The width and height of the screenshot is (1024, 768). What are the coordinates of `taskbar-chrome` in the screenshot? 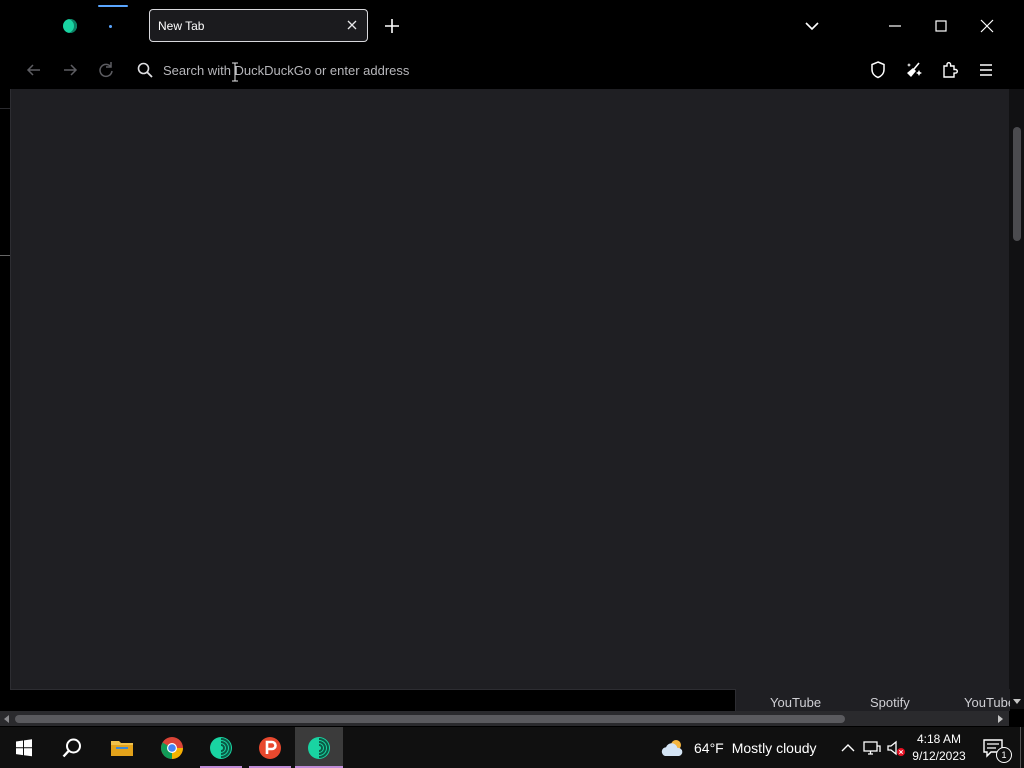 It's located at (172, 747).